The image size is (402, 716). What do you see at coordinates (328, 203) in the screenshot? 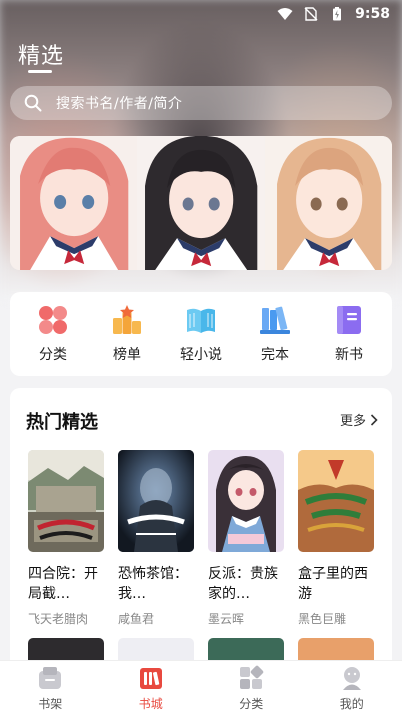
I see `banner-character-right` at bounding box center [328, 203].